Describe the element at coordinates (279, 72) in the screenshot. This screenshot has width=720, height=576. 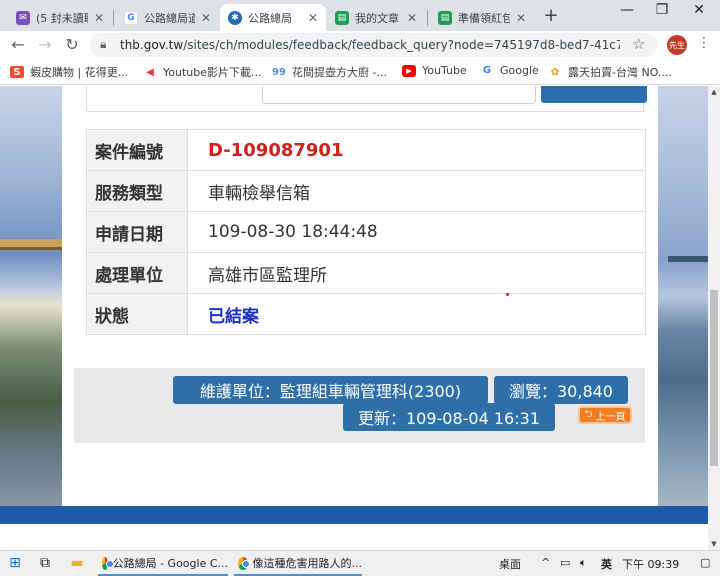
I see `blog-icon: 99` at that location.